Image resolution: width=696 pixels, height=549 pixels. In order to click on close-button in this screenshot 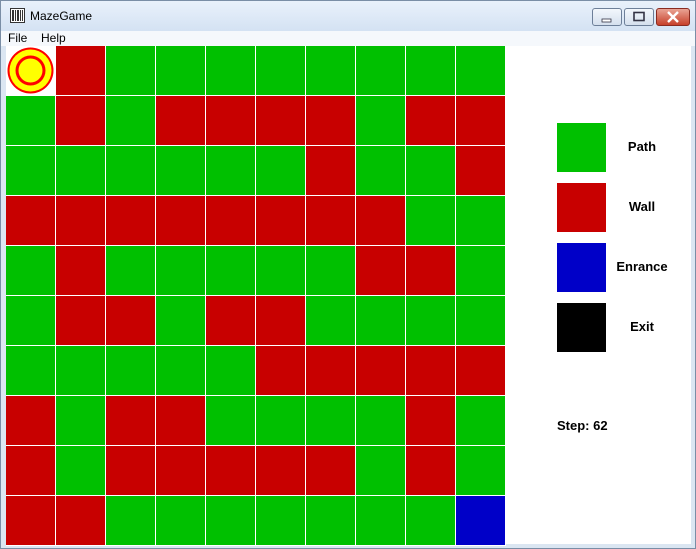, I will do `click(673, 17)`.